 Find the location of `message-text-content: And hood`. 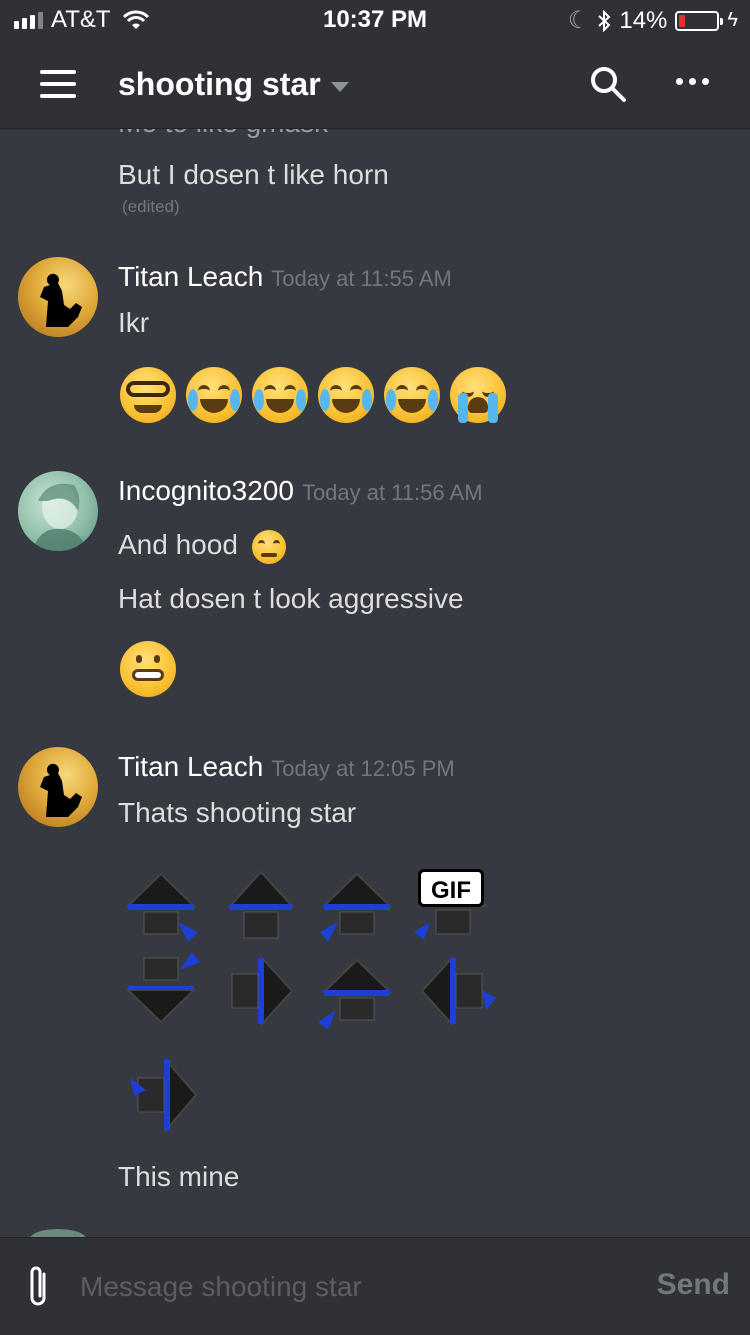

message-text-content: And hood is located at coordinates (178, 544).